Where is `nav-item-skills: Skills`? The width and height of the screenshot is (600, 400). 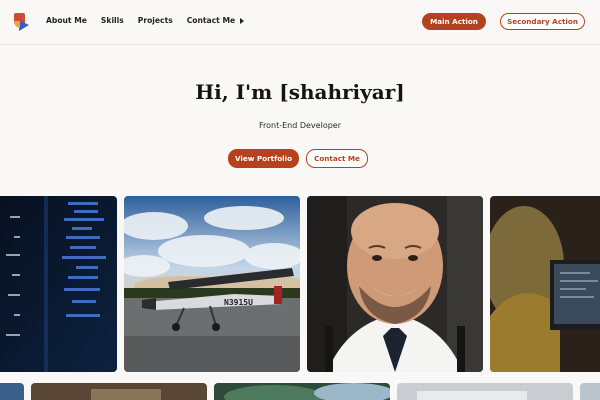 nav-item-skills: Skills is located at coordinates (112, 20).